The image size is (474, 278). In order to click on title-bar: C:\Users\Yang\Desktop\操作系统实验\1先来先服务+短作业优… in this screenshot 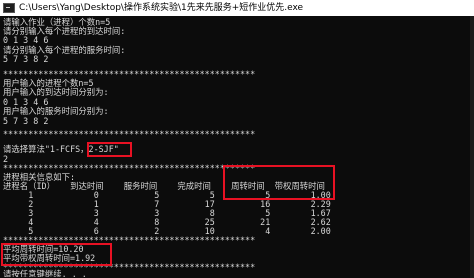, I will do `click(237, 8)`.